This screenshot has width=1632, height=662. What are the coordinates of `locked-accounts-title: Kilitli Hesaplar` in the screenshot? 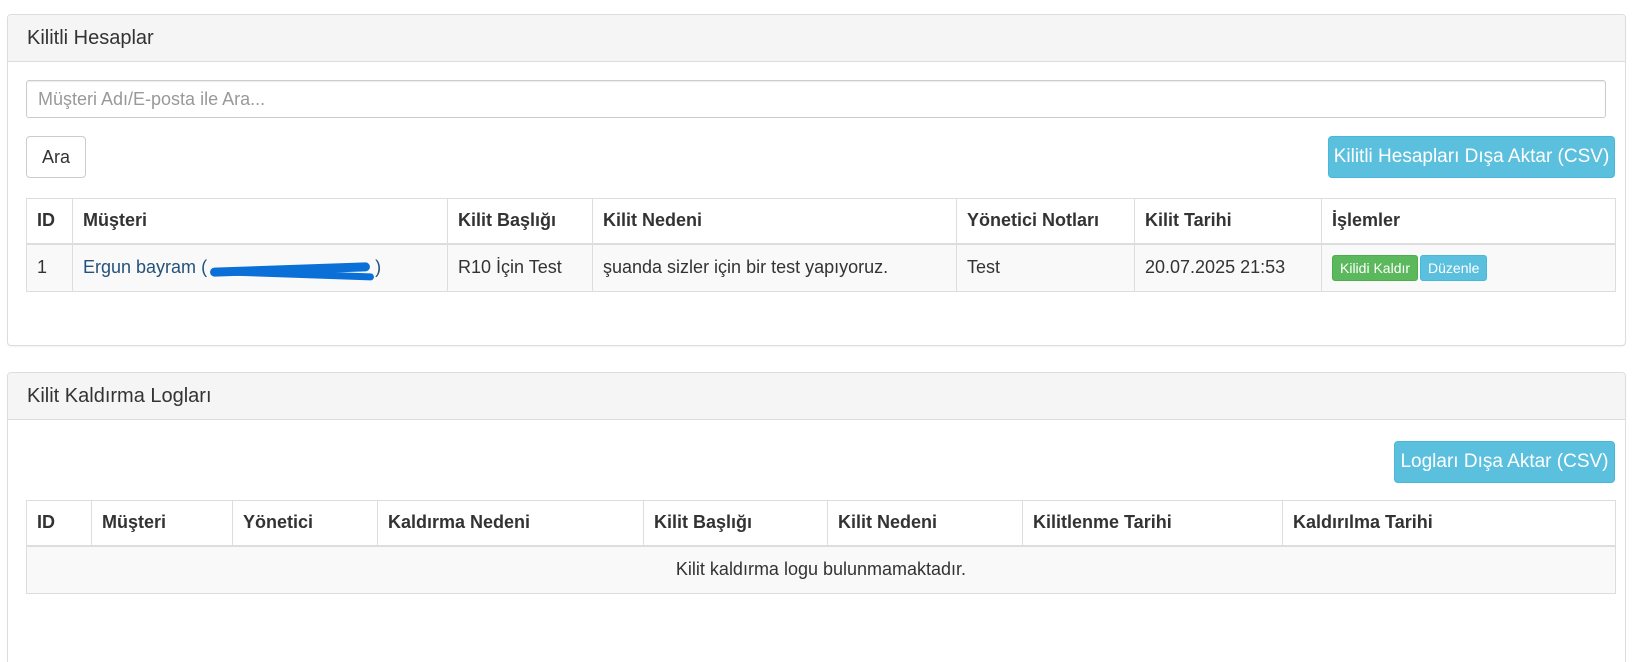 It's located at (816, 38).